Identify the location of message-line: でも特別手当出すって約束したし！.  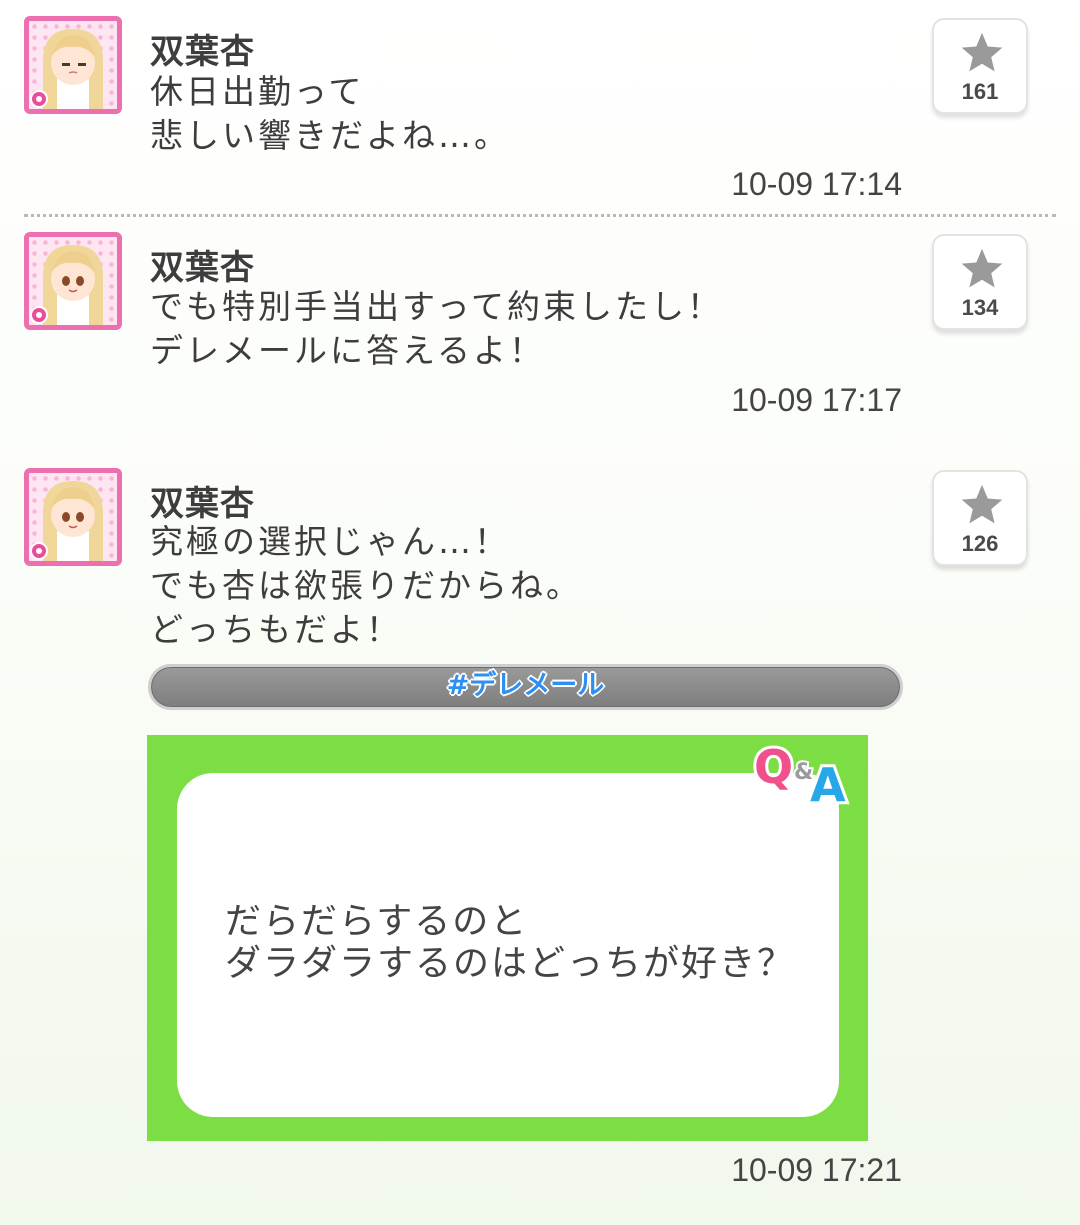
(437, 306).